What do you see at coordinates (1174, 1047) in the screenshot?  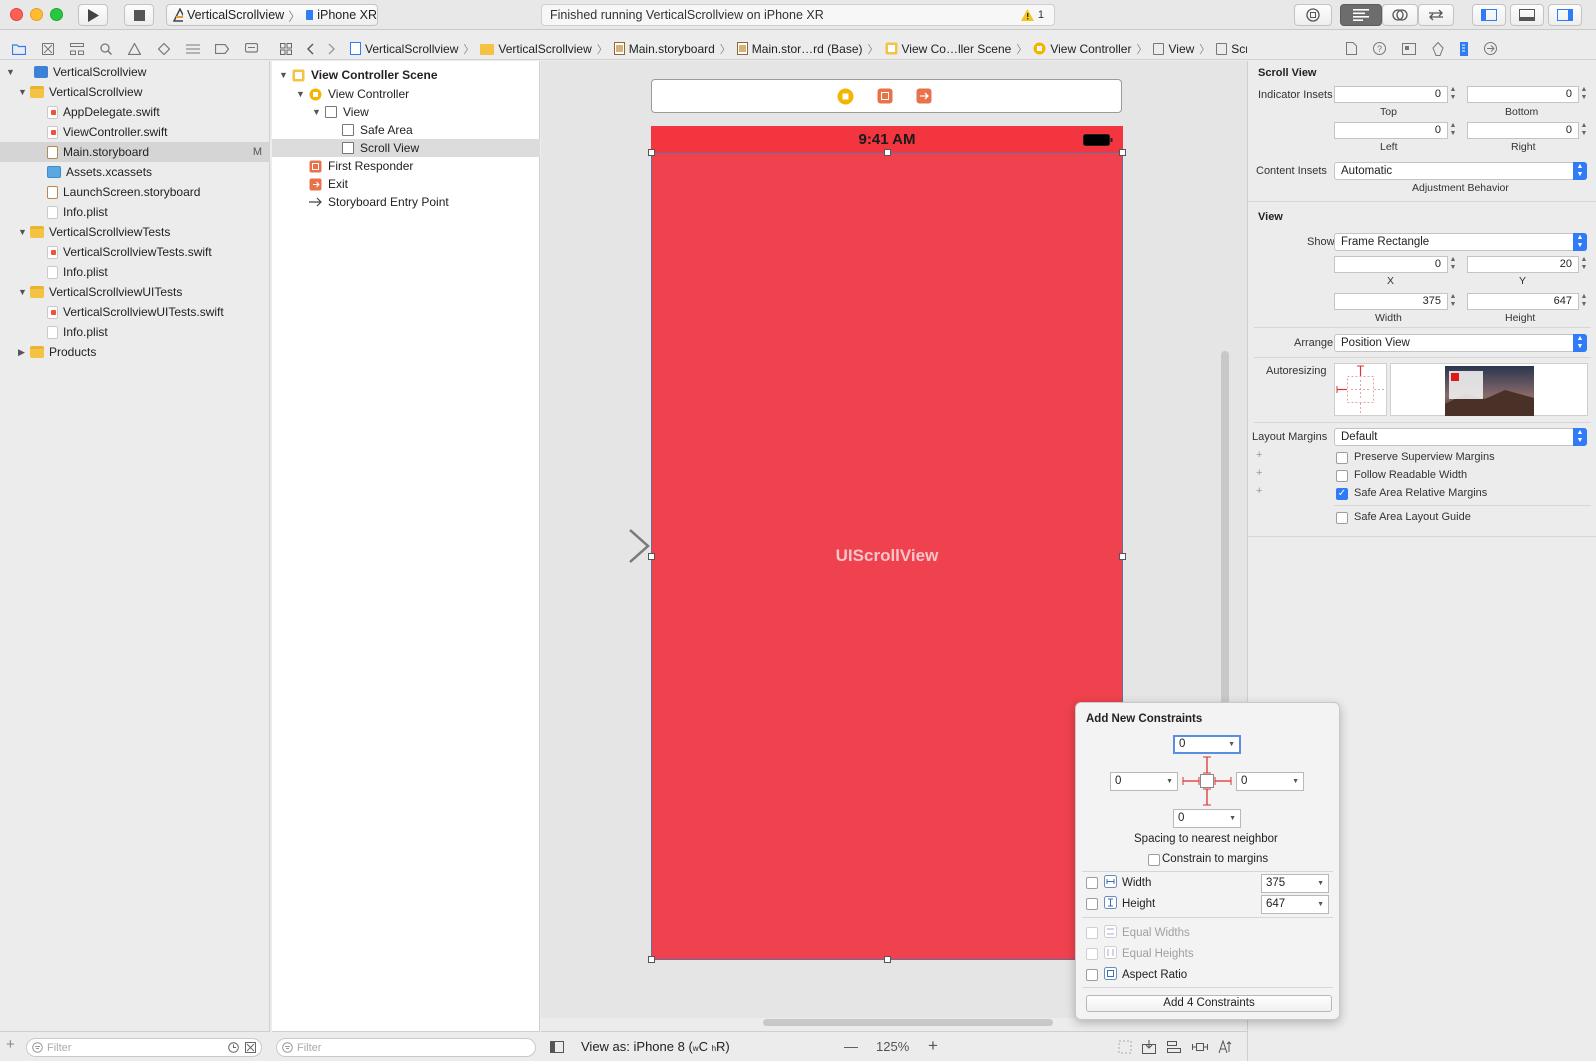 I see `align-icon` at bounding box center [1174, 1047].